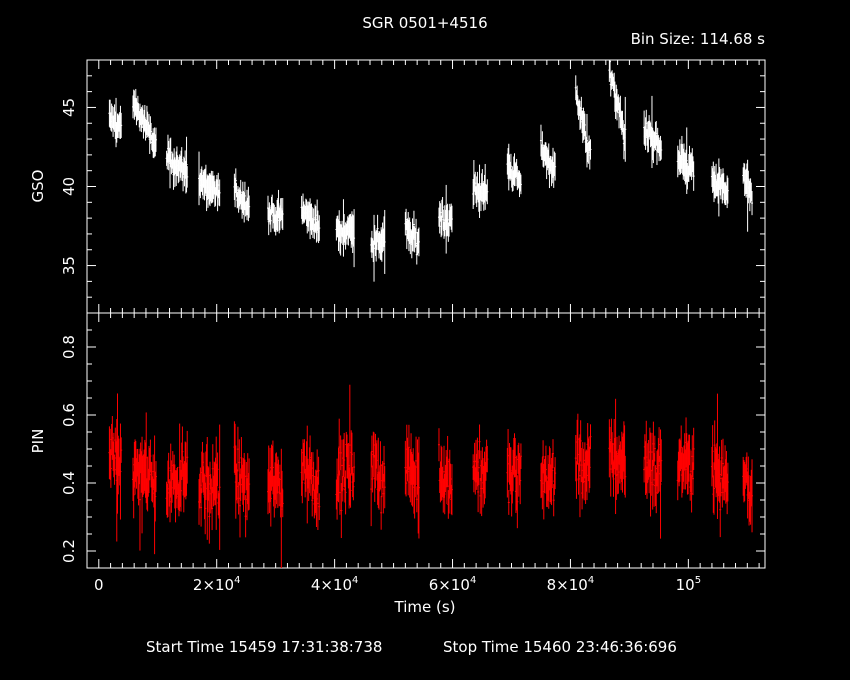 The height and width of the screenshot is (680, 850). I want to click on x-tick-label: 8×104, so click(571, 584).